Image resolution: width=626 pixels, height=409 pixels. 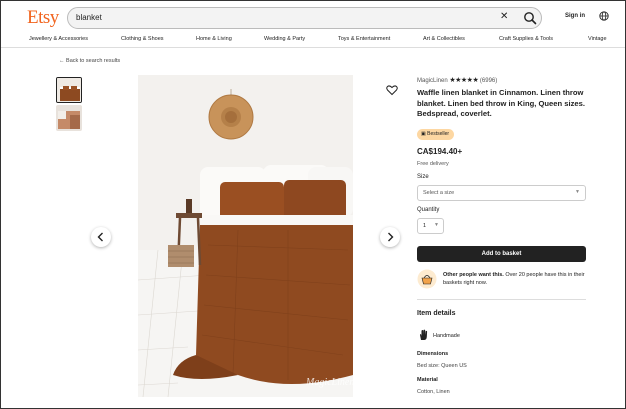 I want to click on badge-label: Bestseller, so click(x=438, y=134).